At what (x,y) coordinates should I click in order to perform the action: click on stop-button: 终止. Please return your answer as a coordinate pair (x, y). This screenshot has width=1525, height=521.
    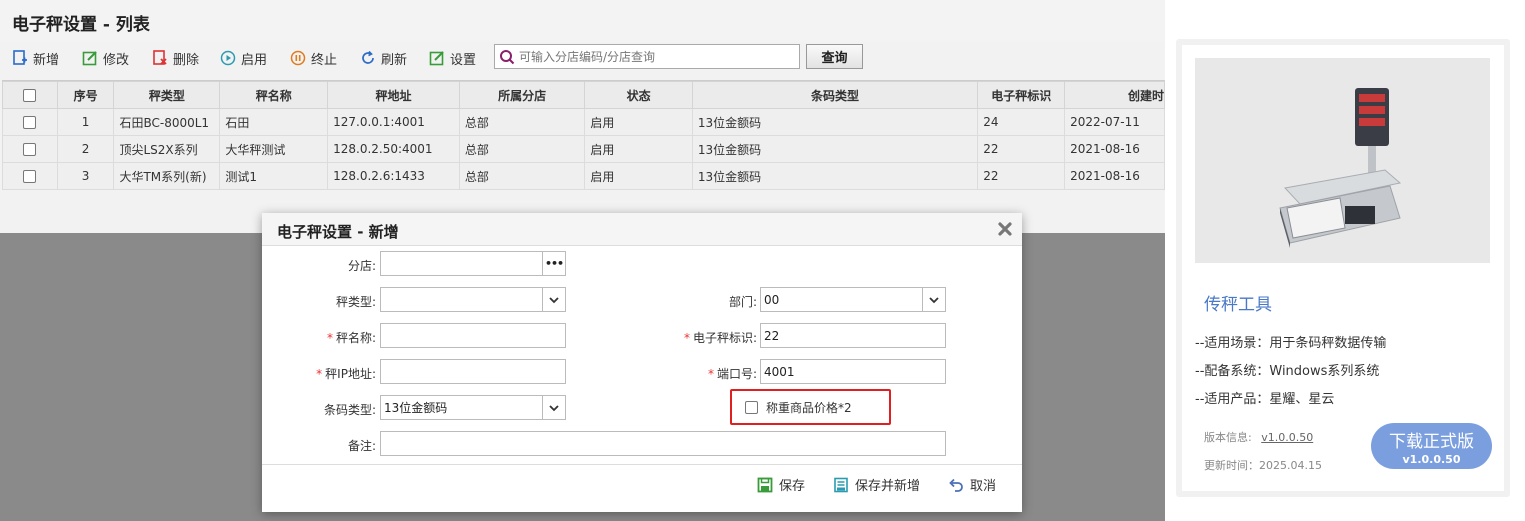
    Looking at the image, I should click on (314, 58).